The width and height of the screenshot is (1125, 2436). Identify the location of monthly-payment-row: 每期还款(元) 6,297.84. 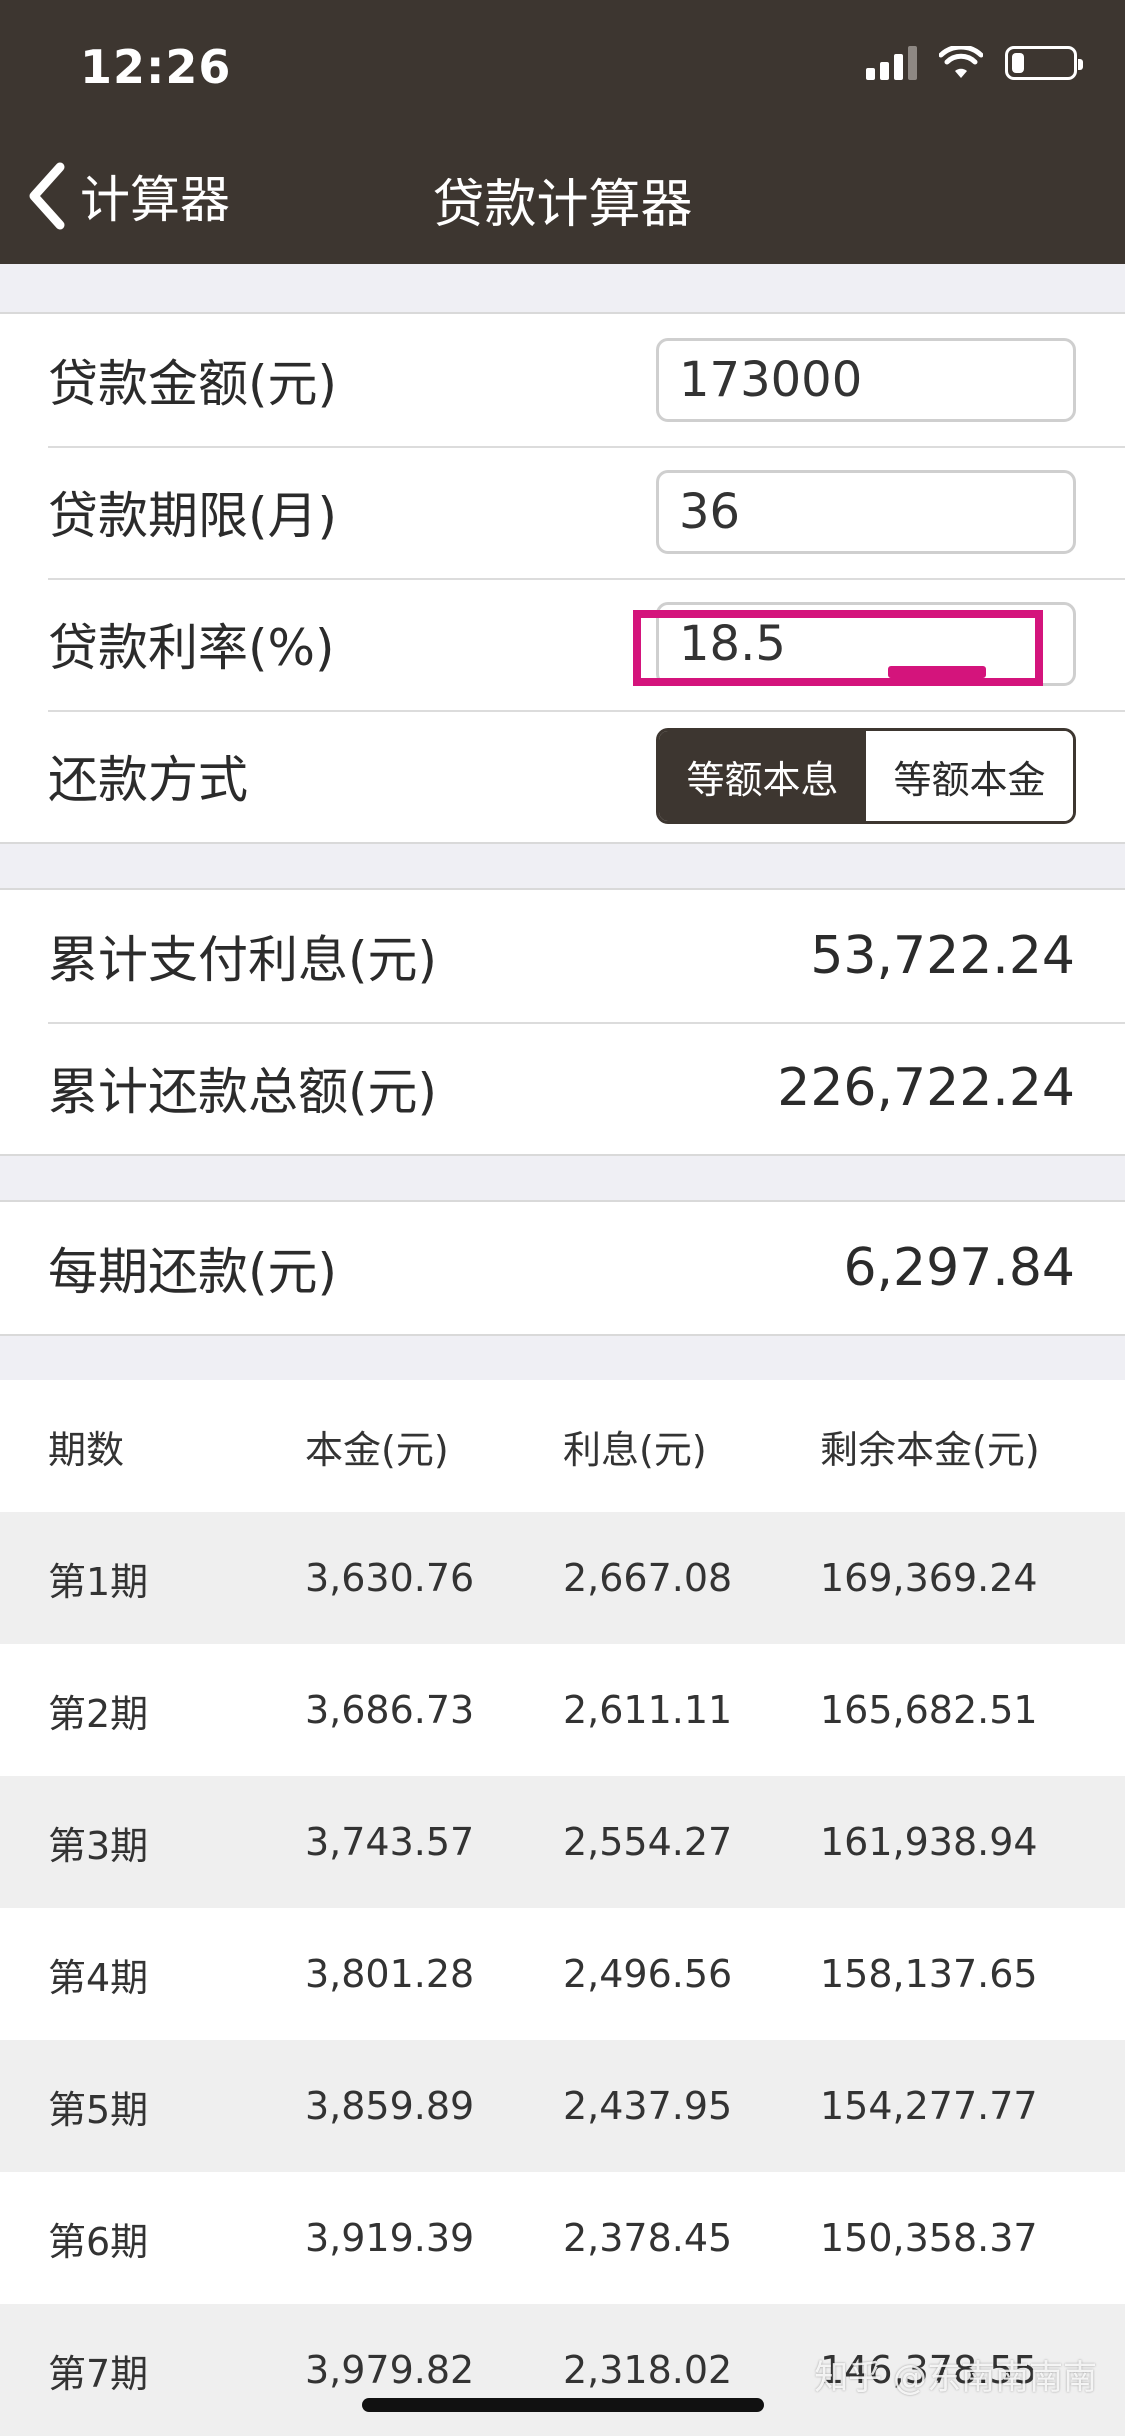
(562, 1268).